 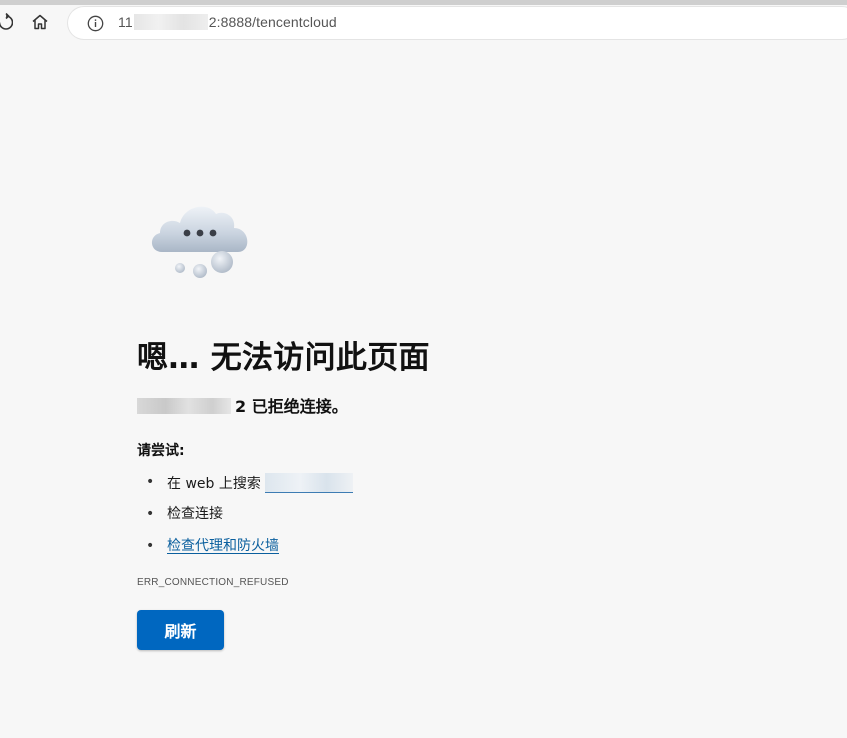 I want to click on suggestion-list: • 在 web 上搜索 • 检查连接 • 检查代理和防火墙, so click(x=249, y=521).